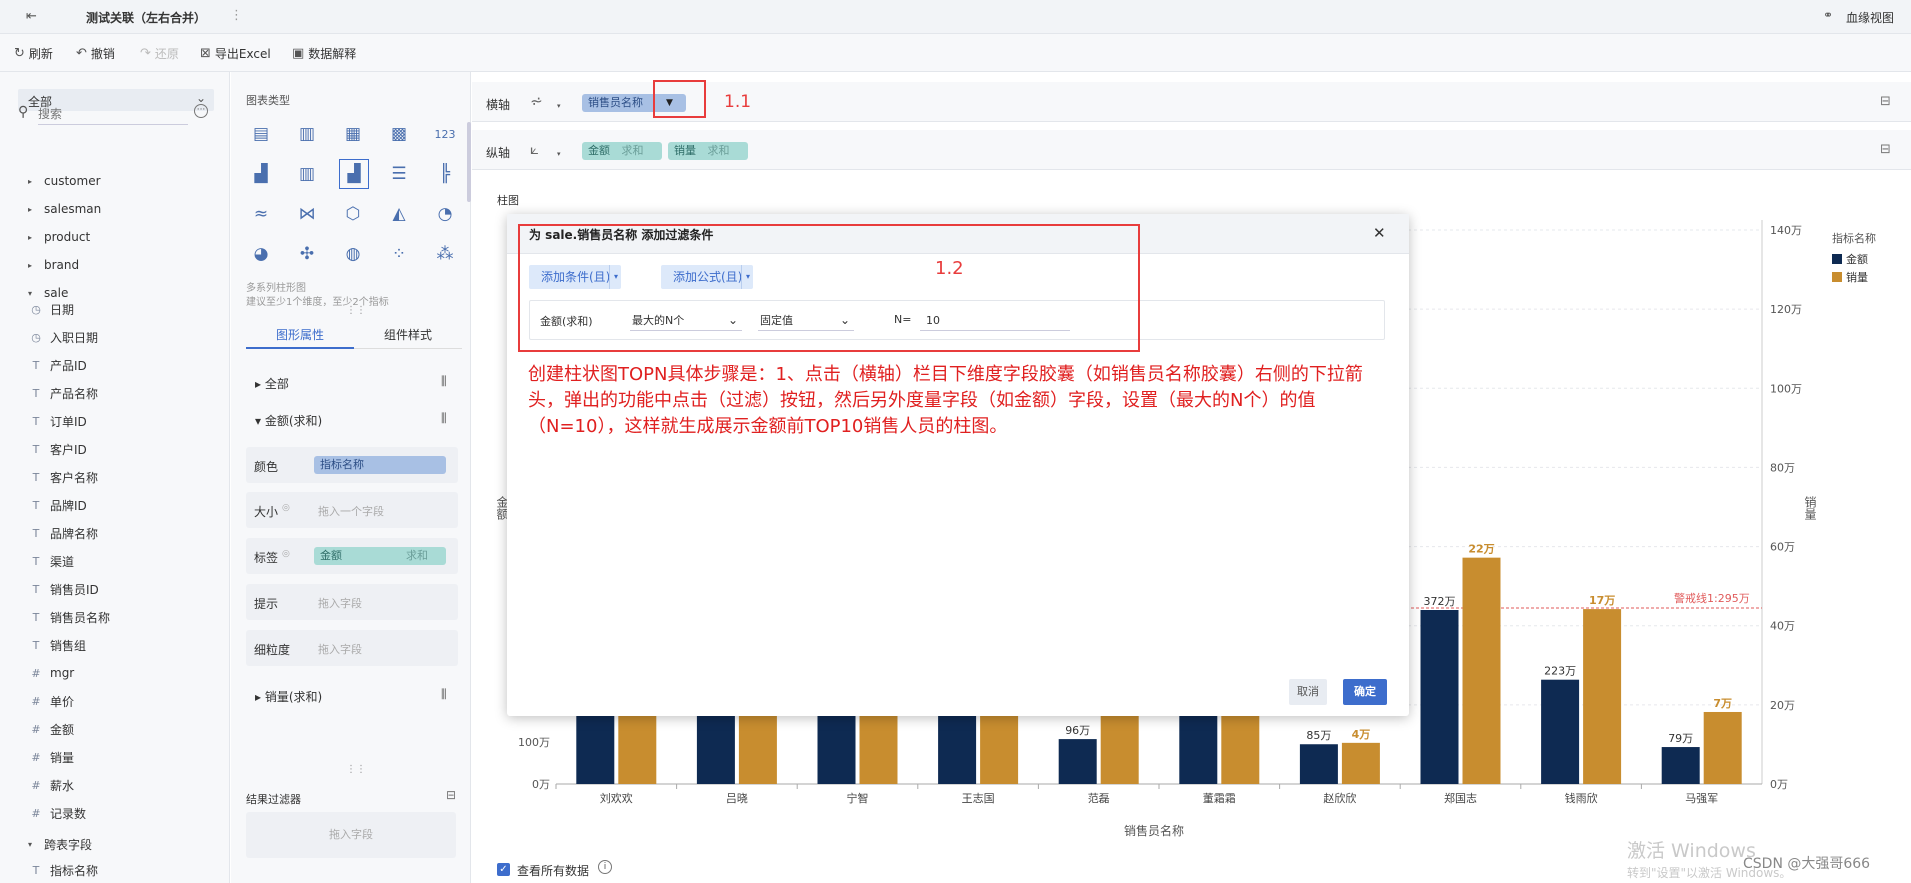  Describe the element at coordinates (1870, 17) in the screenshot. I see `lineage-view-link: 血缘视图` at that location.